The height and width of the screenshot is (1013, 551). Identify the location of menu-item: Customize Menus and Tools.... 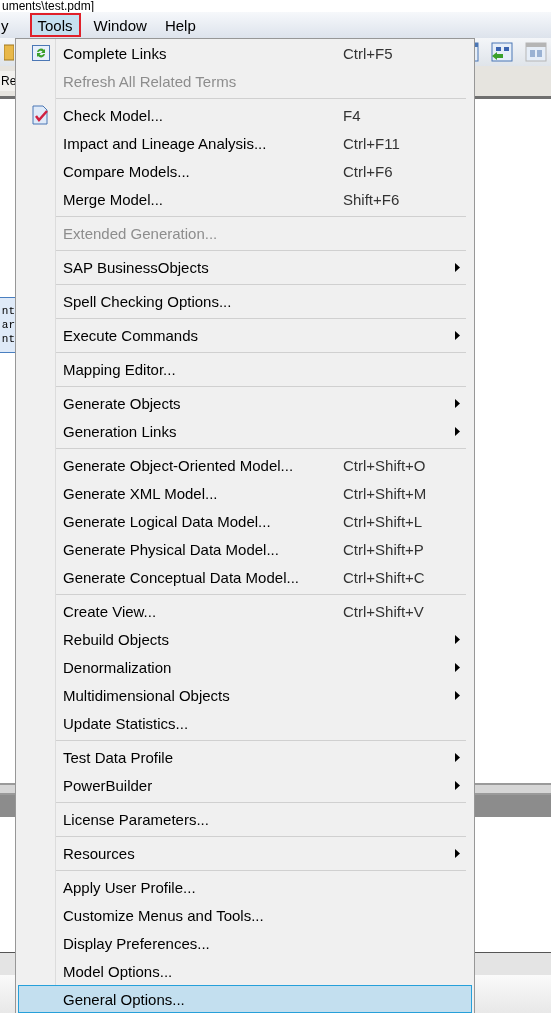
(245, 915).